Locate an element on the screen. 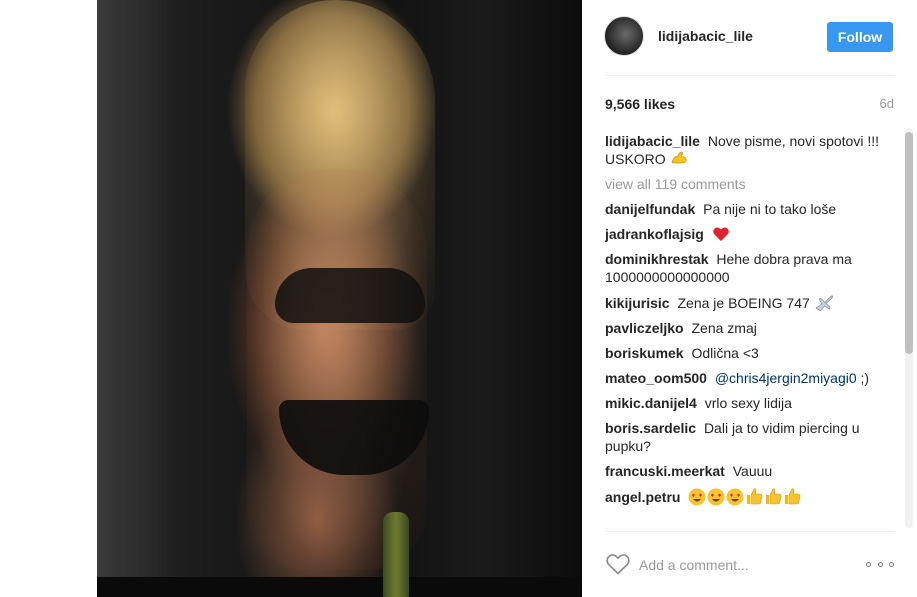 Image resolution: width=917 pixels, height=597 pixels. add-comment-input is located at coordinates (744, 565).